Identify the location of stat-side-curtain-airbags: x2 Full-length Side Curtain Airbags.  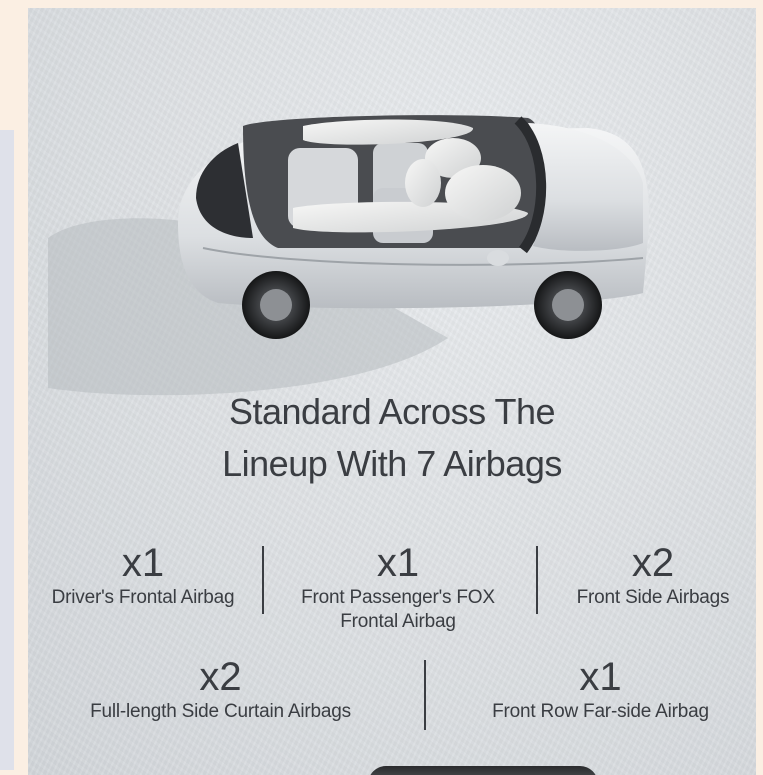
(220, 689).